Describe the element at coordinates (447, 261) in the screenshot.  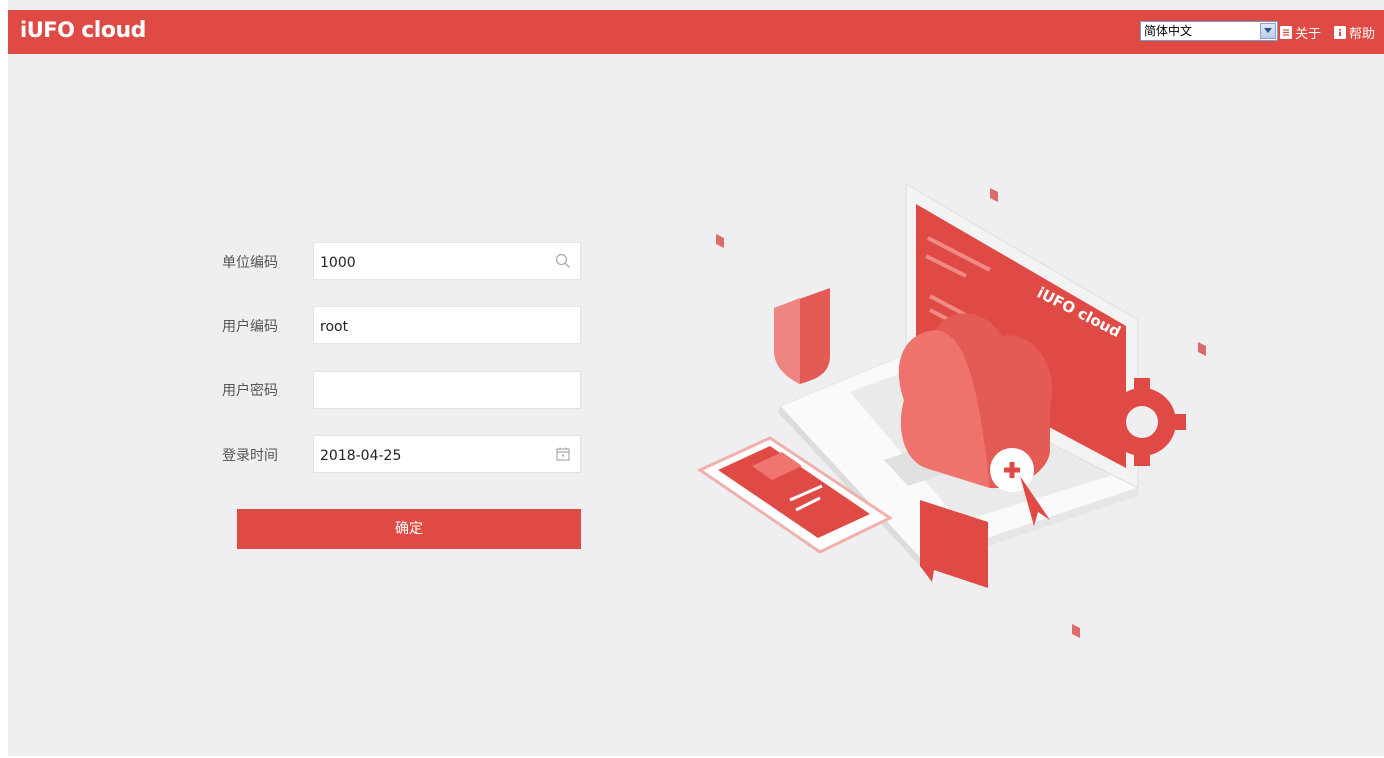
I see `unit-code-input: 1000` at that location.